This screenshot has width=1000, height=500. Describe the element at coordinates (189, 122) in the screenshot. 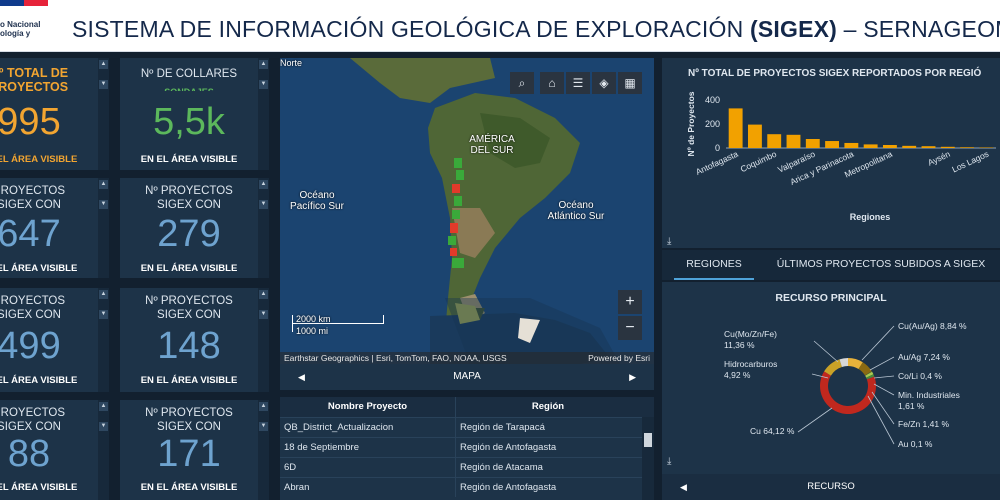

I see `indicator-value: 5,5k` at that location.